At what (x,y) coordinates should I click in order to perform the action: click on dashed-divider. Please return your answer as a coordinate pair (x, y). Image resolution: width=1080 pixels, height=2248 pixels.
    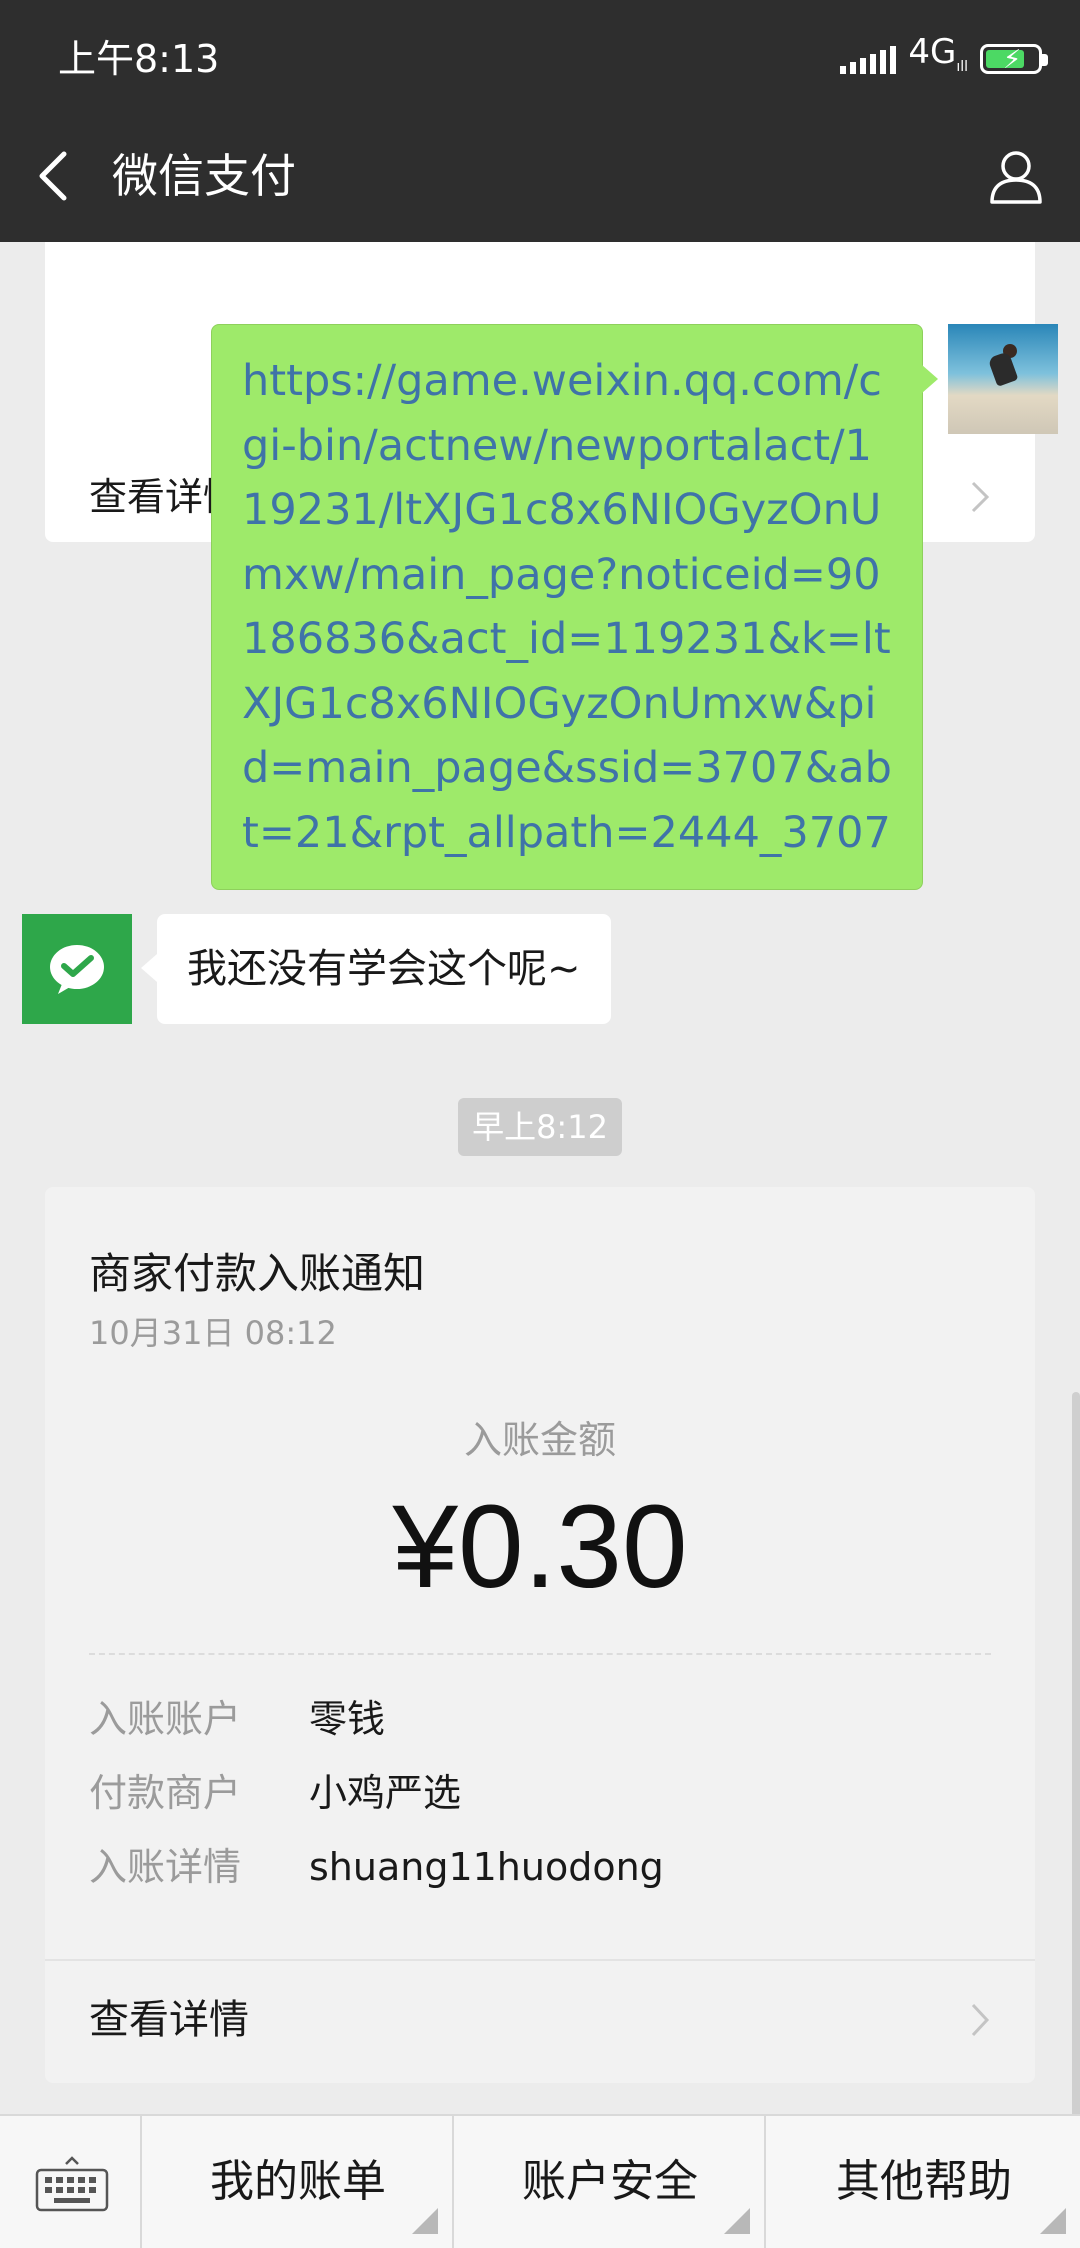
    Looking at the image, I should click on (540, 1654).